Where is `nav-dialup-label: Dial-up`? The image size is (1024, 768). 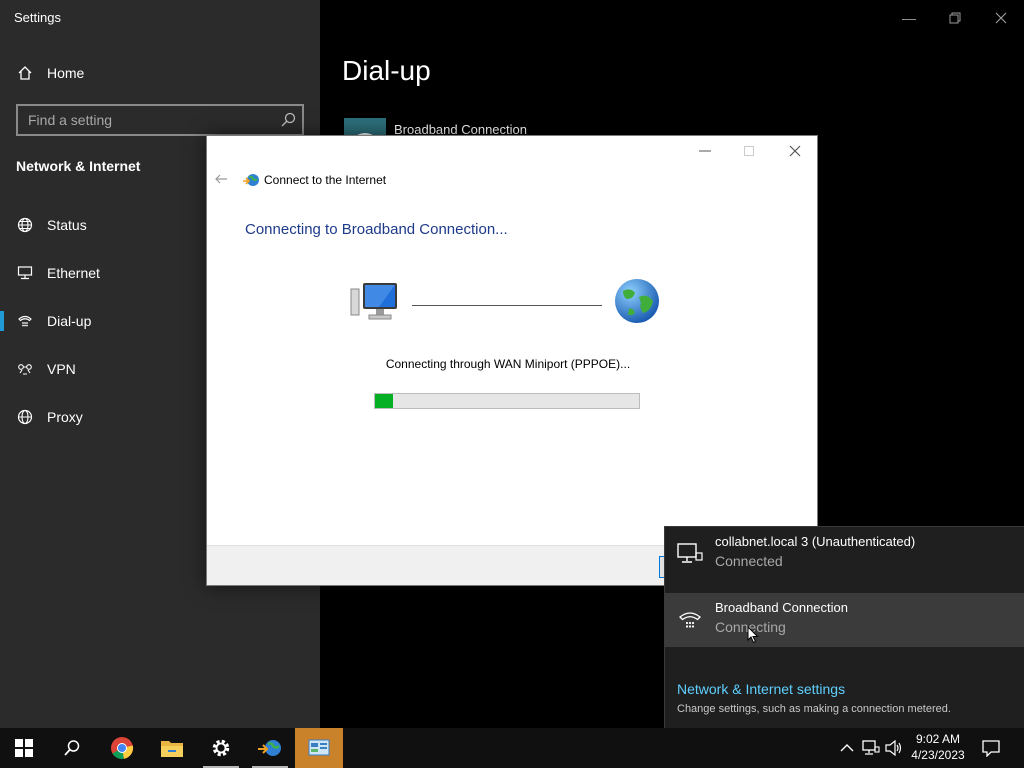 nav-dialup-label: Dial-up is located at coordinates (69, 321).